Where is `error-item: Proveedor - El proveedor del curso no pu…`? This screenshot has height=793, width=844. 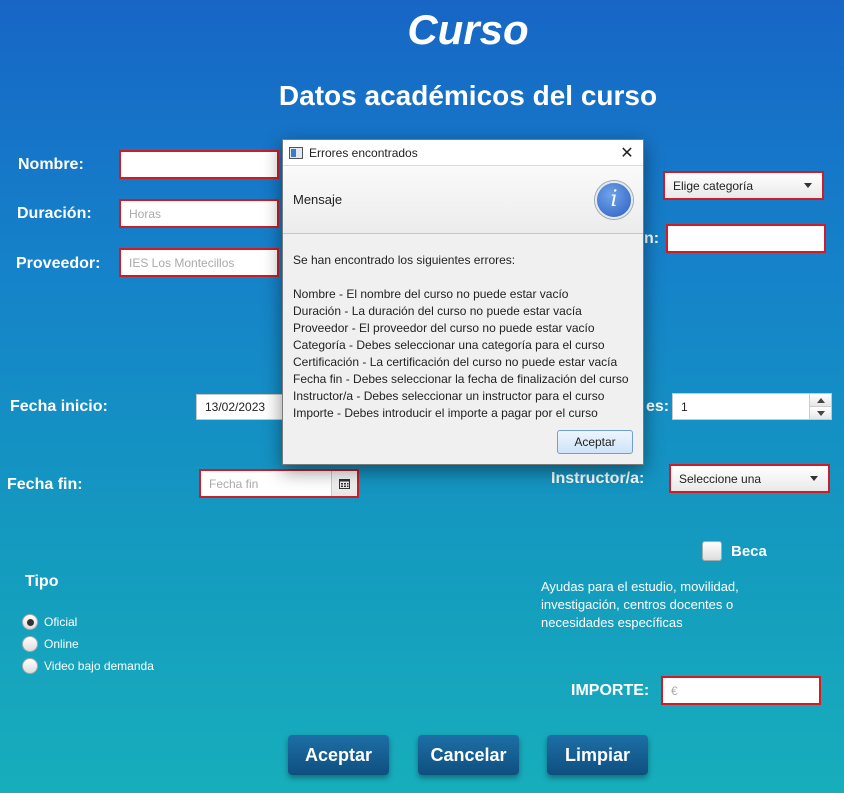 error-item: Proveedor - El proveedor del curso no pu… is located at coordinates (444, 328).